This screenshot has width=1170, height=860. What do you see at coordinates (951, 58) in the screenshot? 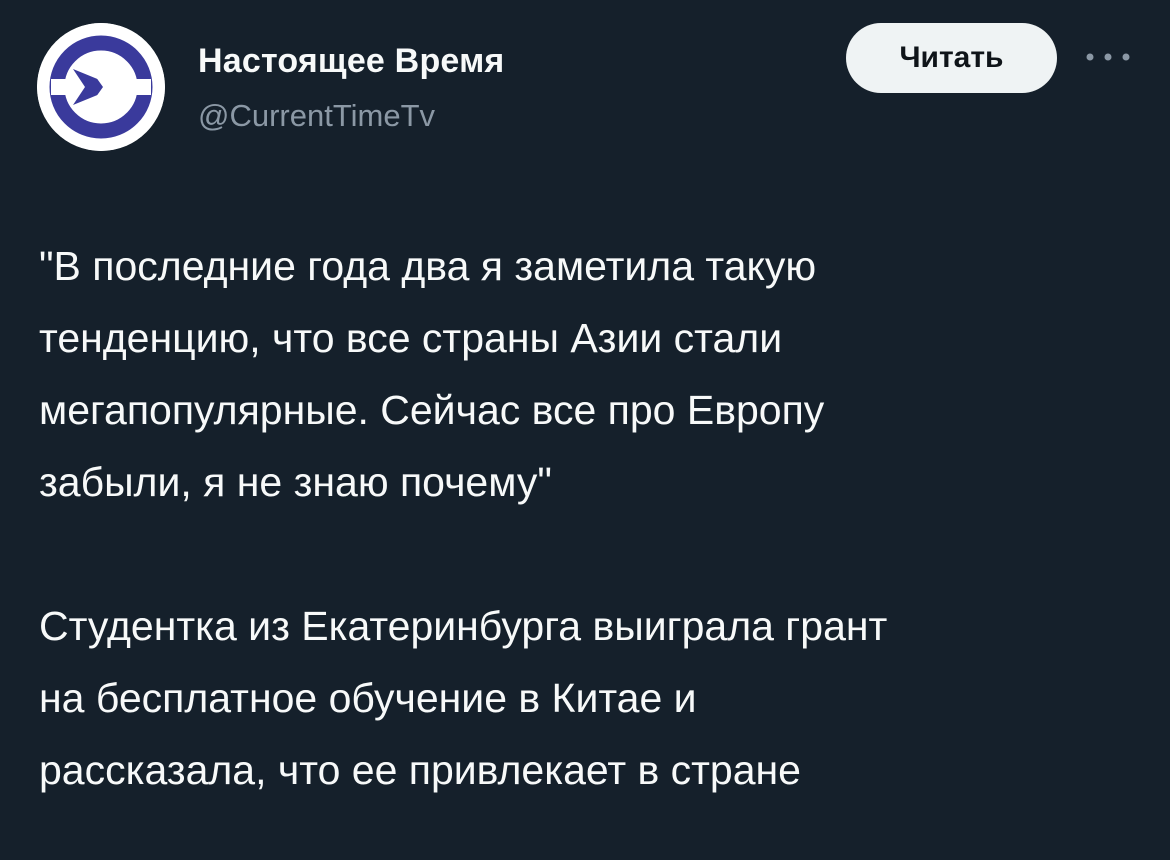
I see `follow-button: Читать` at bounding box center [951, 58].